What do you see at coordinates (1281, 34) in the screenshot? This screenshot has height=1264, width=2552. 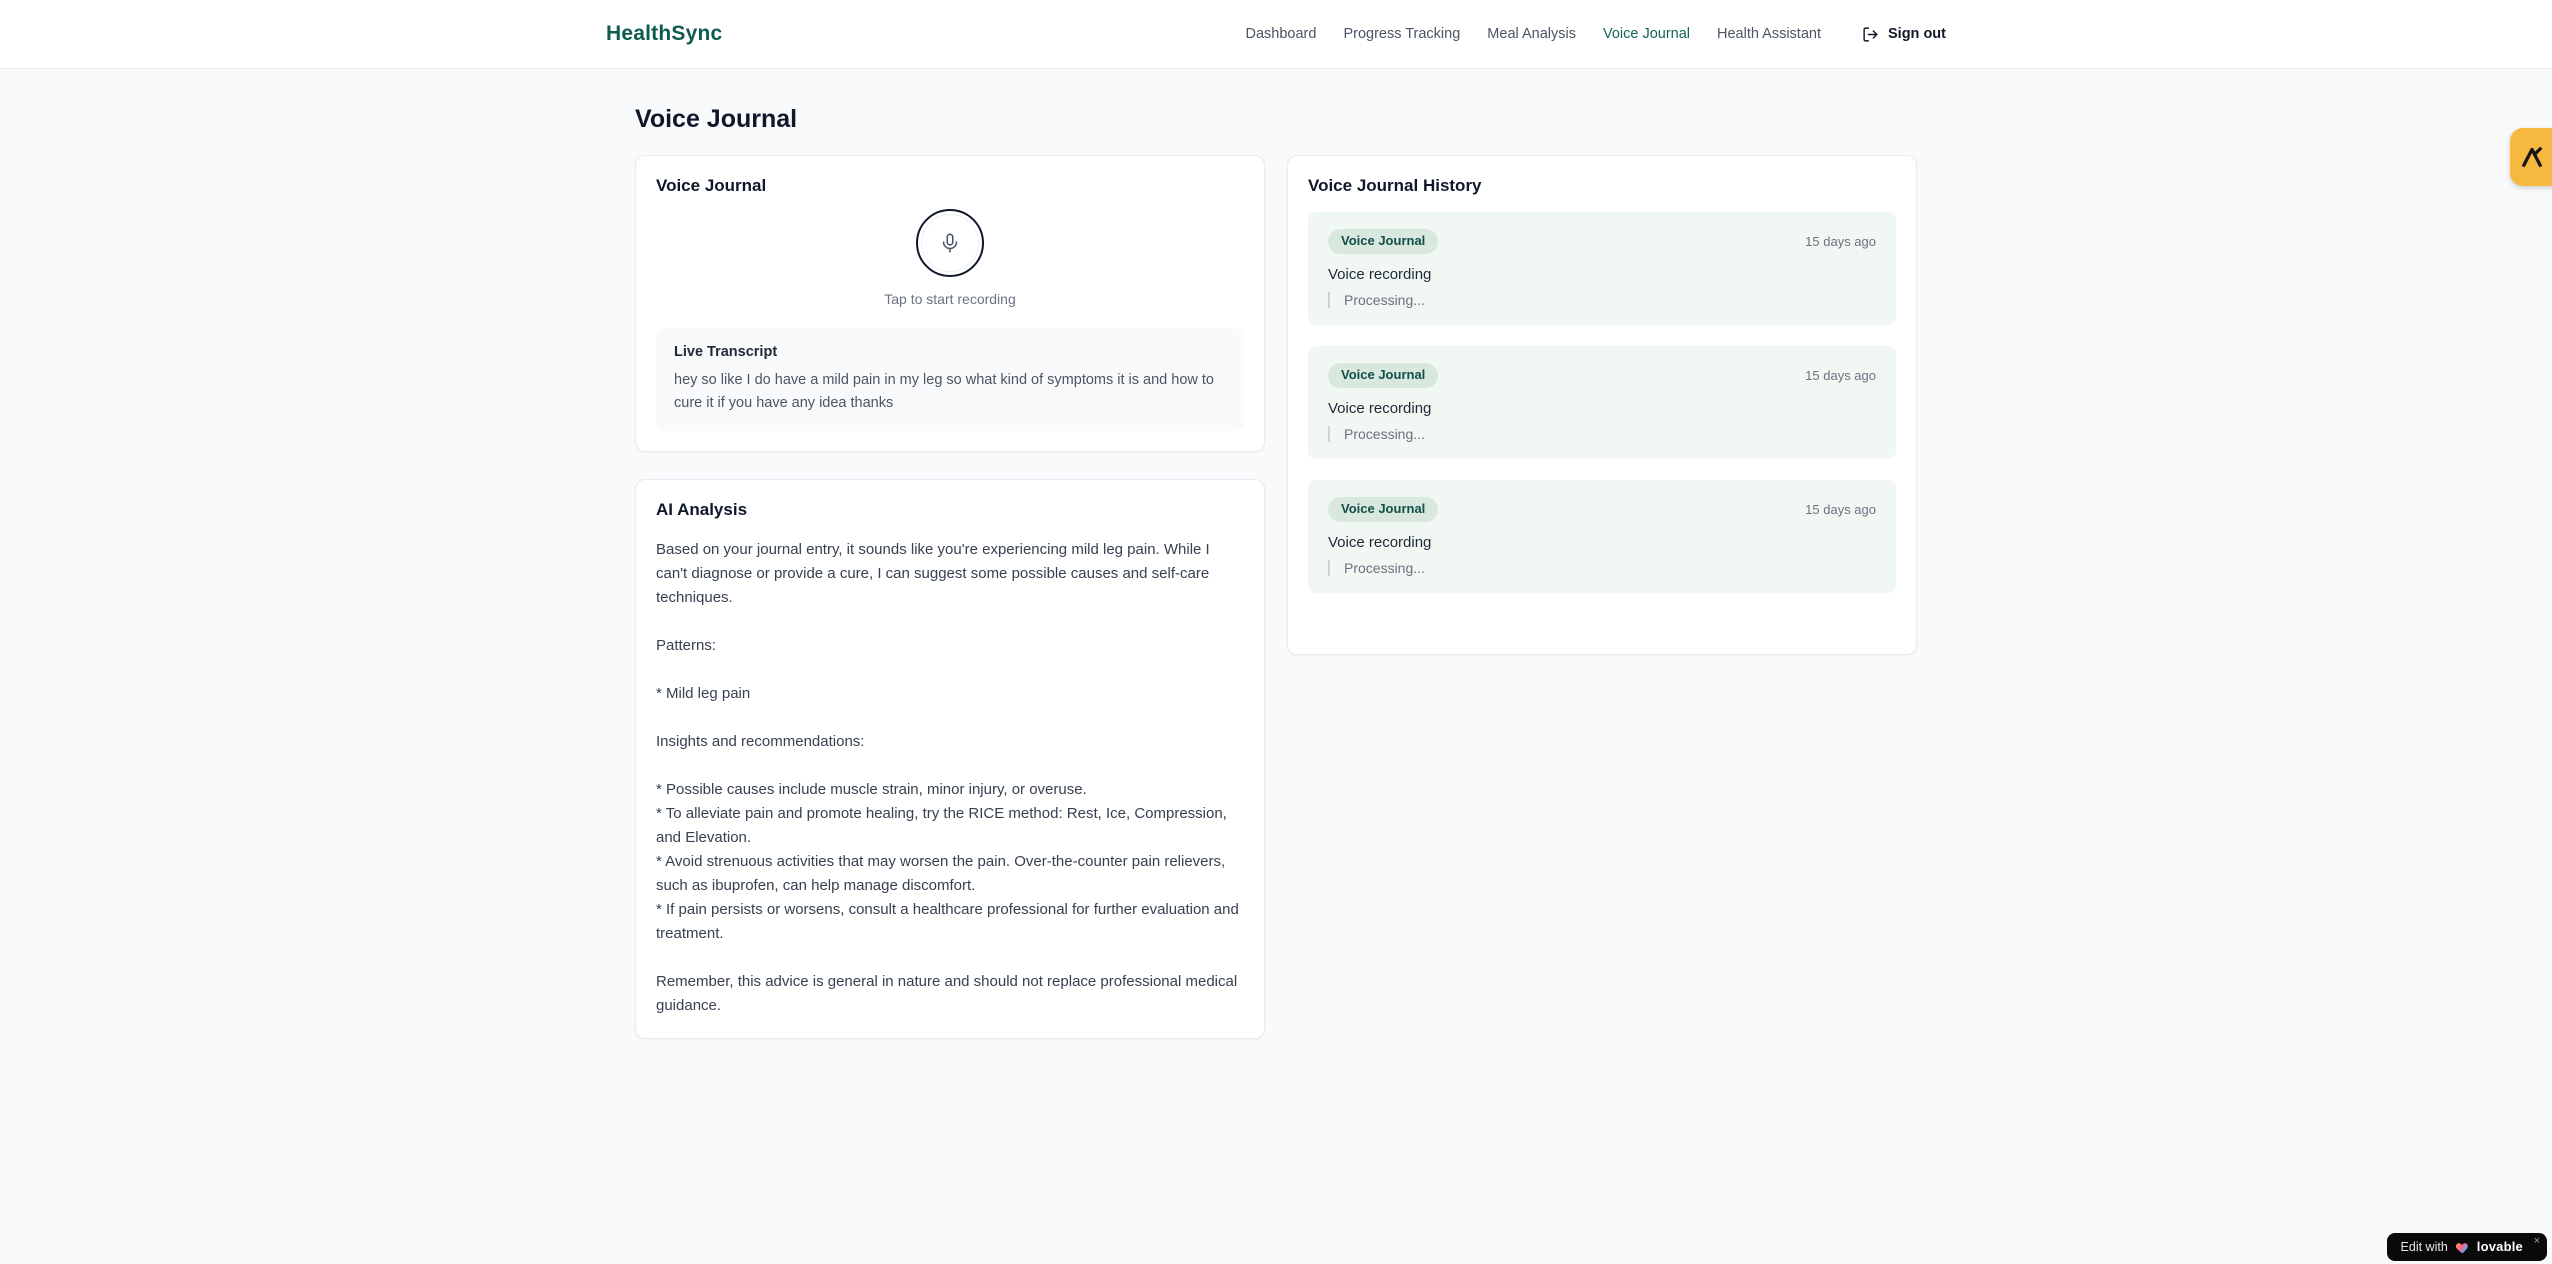 I see `nav-item-dashboard: Dashboard` at bounding box center [1281, 34].